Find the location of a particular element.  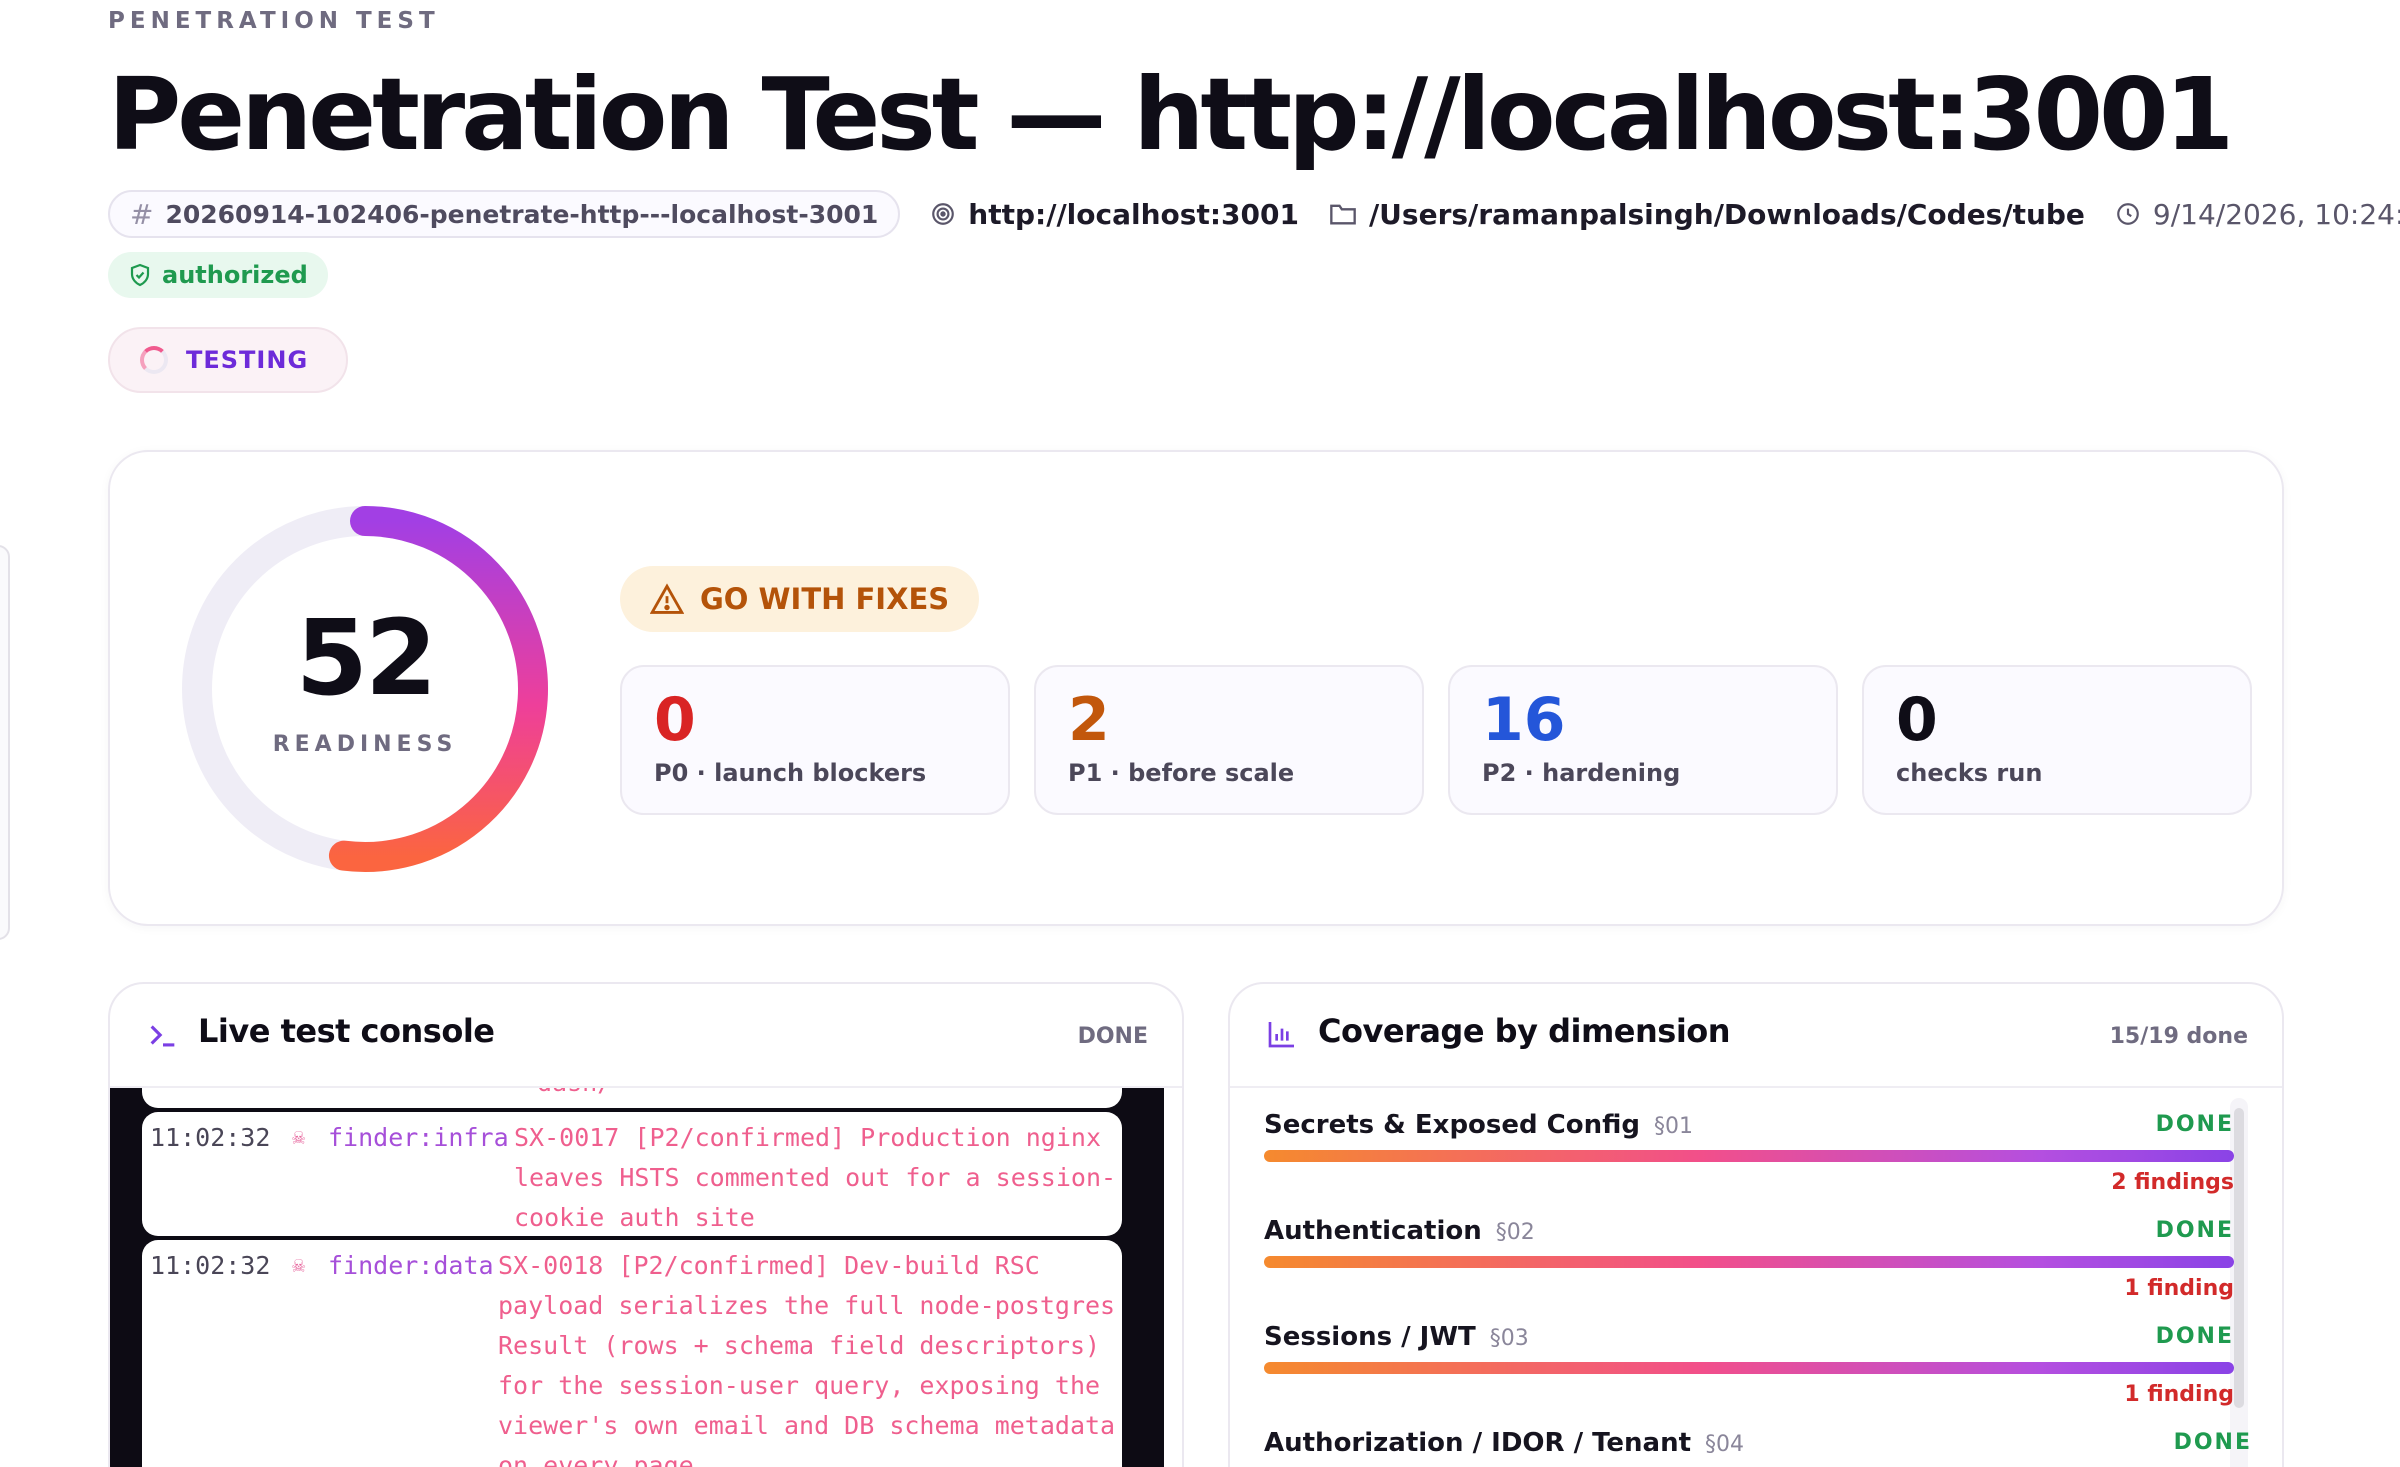

run-timestamp: 9/14/2026, 10:24:06 AM is located at coordinates (2257, 214).